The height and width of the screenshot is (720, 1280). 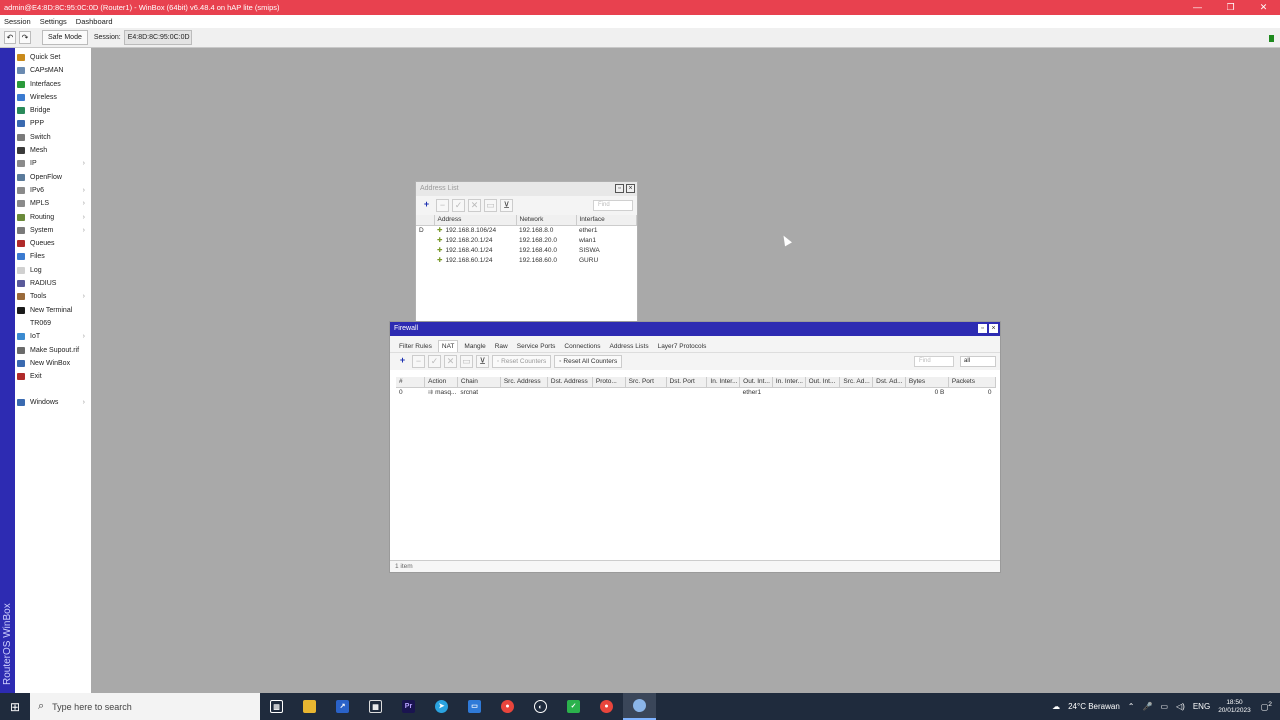 What do you see at coordinates (524, 382) in the screenshot?
I see `col-src-address: Src. Address` at bounding box center [524, 382].